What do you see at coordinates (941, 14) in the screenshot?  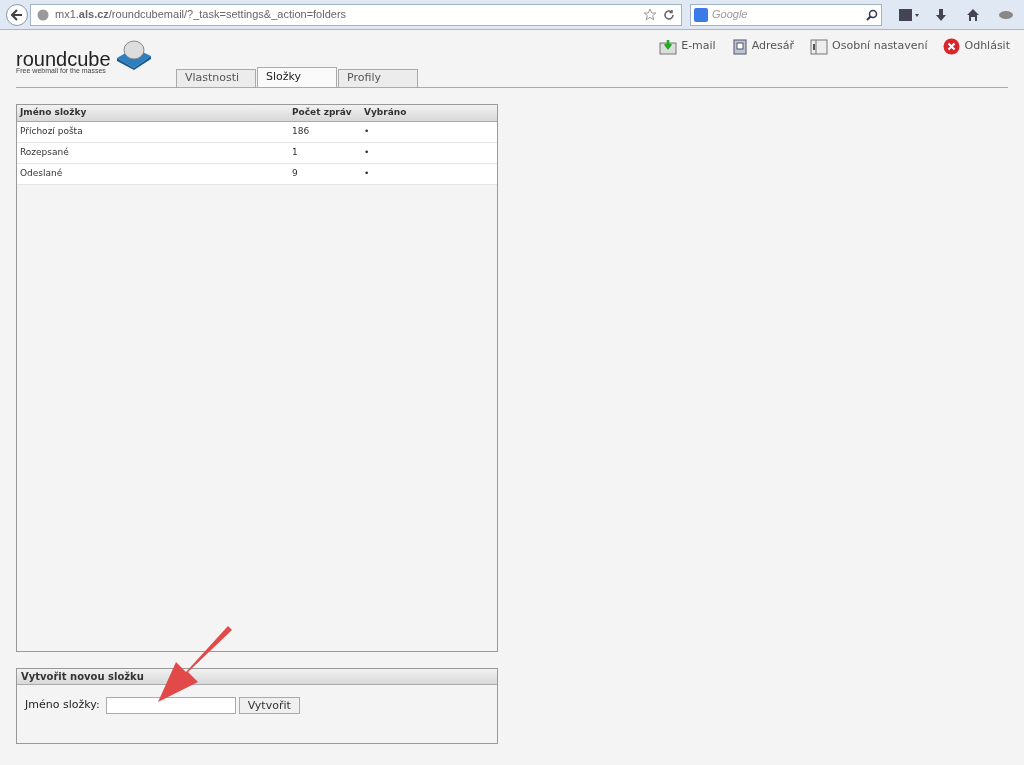 I see `download-icon` at bounding box center [941, 14].